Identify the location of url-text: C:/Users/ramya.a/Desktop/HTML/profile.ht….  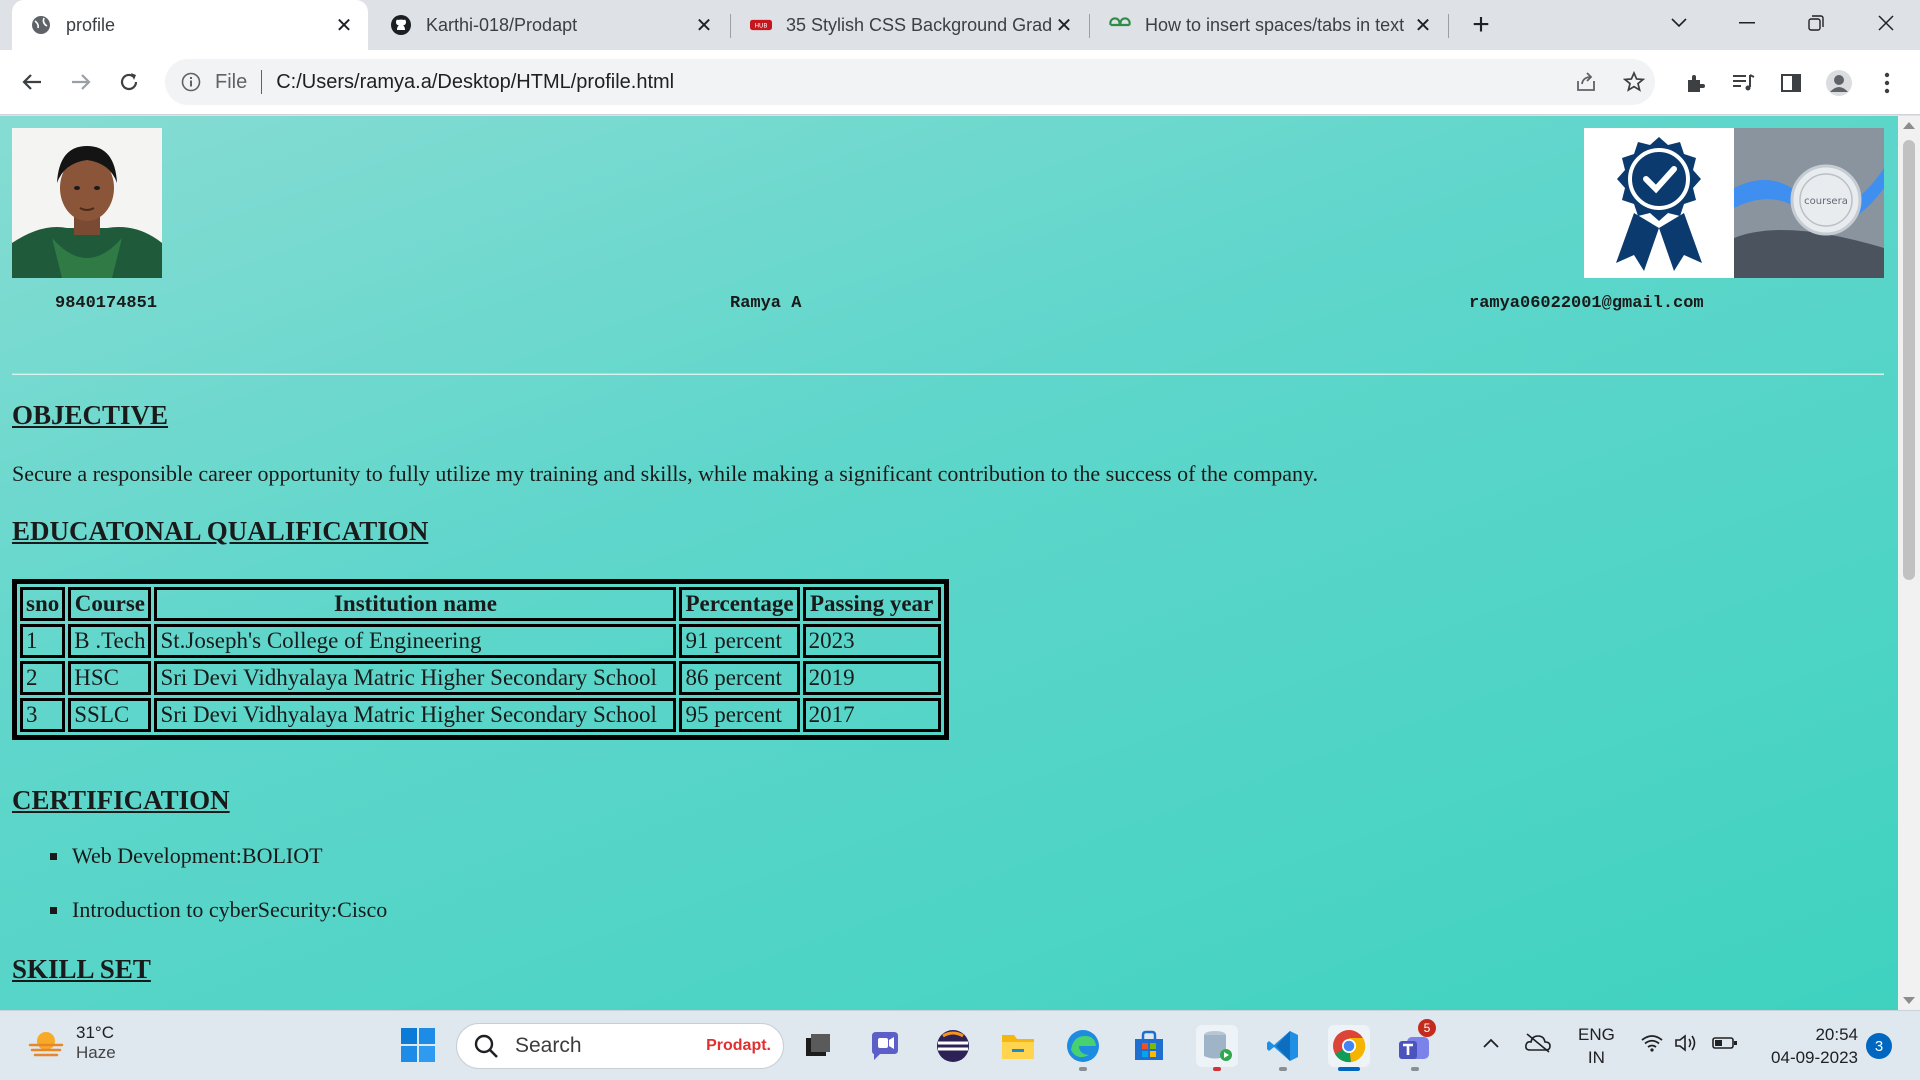
(475, 82).